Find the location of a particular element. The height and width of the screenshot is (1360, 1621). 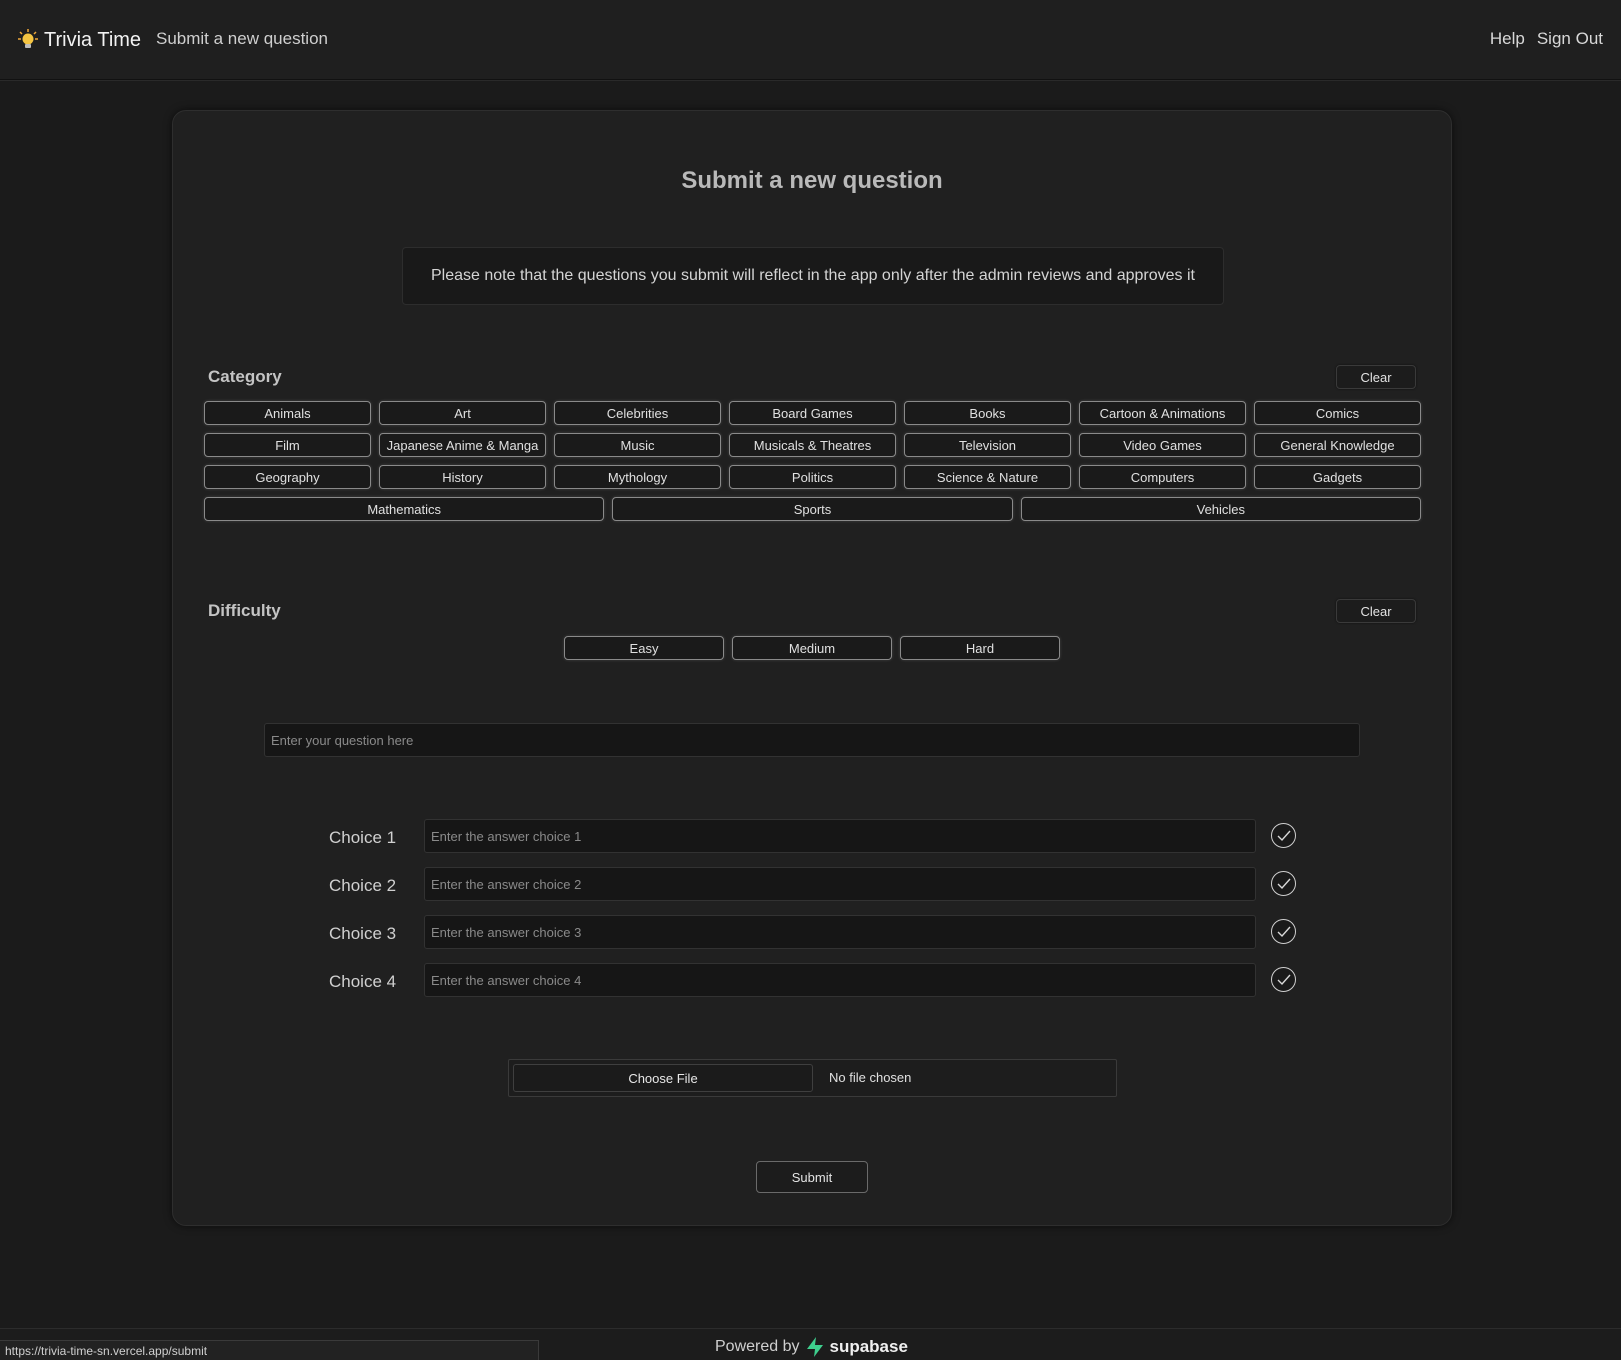

nav-submit-link: Submit a new question is located at coordinates (242, 39).